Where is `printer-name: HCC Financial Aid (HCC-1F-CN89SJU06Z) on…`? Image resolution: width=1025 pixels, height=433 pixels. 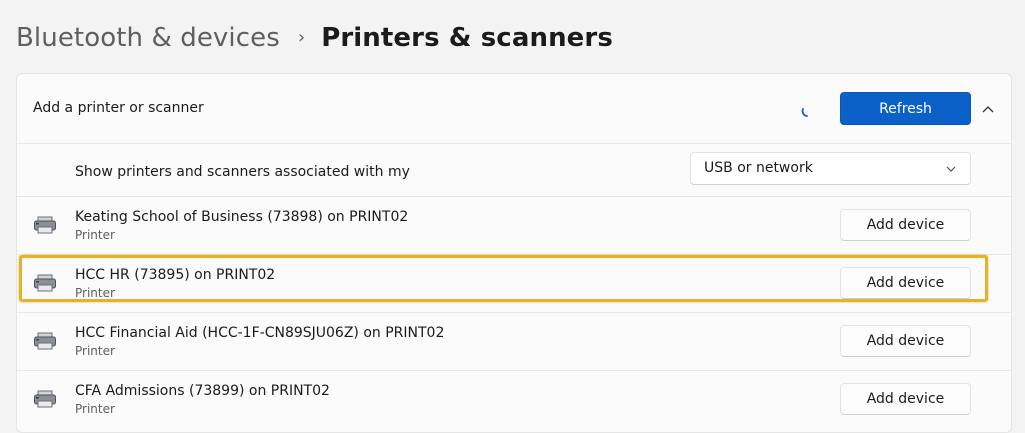 printer-name: HCC Financial Aid (HCC-1F-CN89SJU06Z) on… is located at coordinates (260, 333).